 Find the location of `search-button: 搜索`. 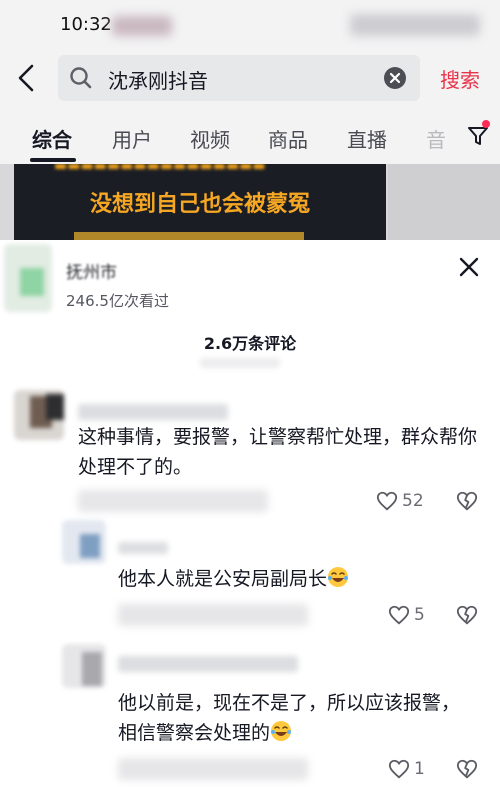

search-button: 搜索 is located at coordinates (460, 78).